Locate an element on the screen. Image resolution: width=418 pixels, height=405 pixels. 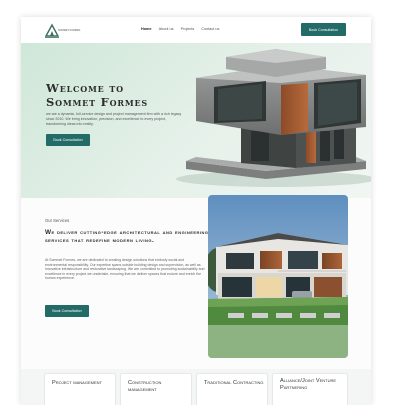
hero-title-line2: Sommet Formes is located at coordinates (97, 102).